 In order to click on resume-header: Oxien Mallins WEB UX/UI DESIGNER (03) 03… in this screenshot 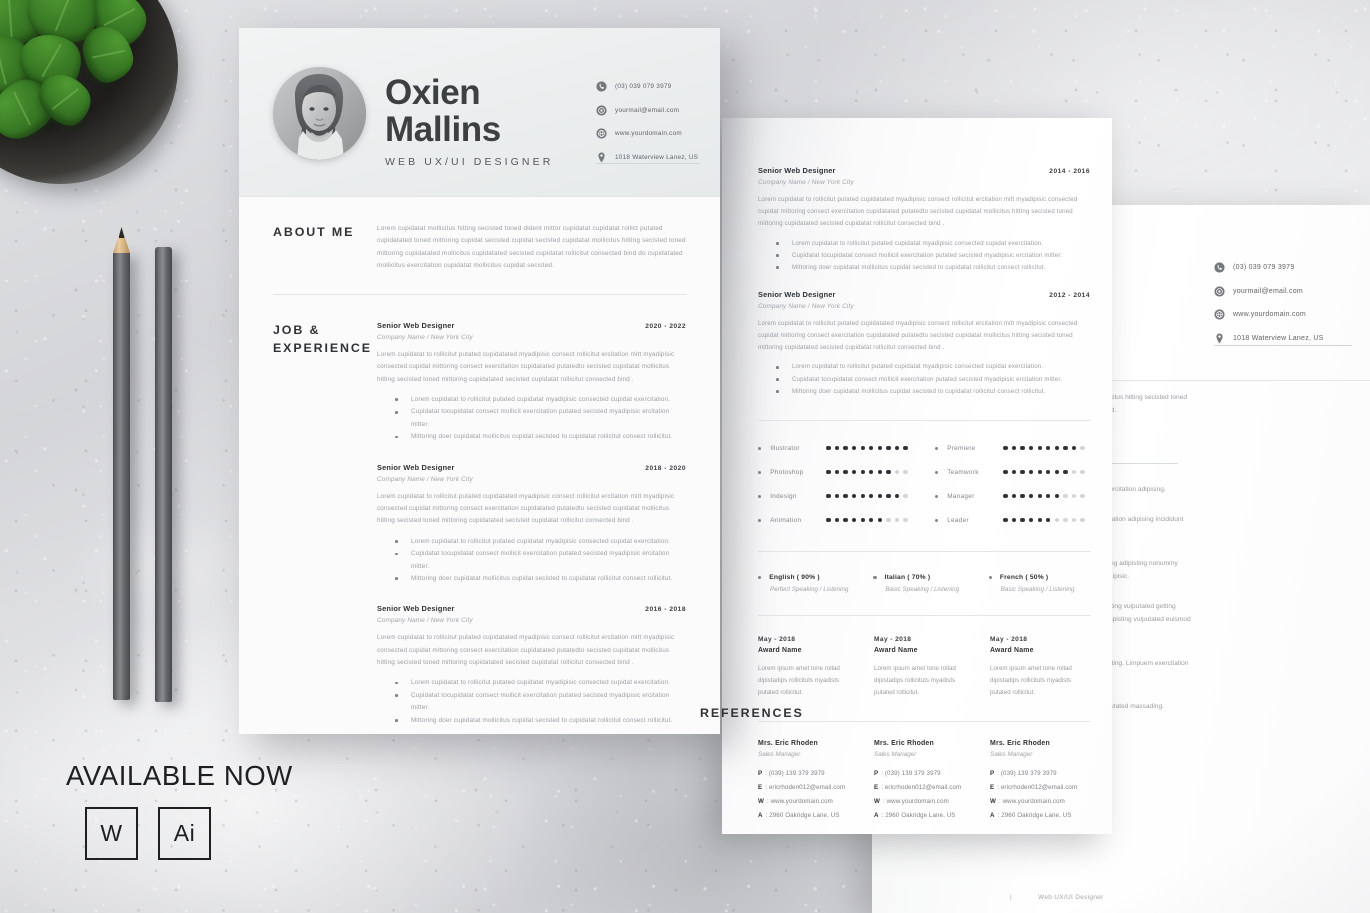, I will do `click(479, 112)`.